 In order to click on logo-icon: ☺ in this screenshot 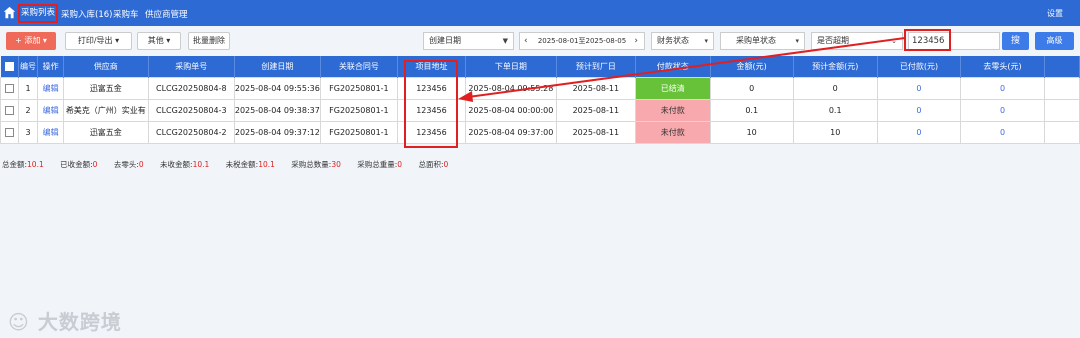, I will do `click(19, 322)`.